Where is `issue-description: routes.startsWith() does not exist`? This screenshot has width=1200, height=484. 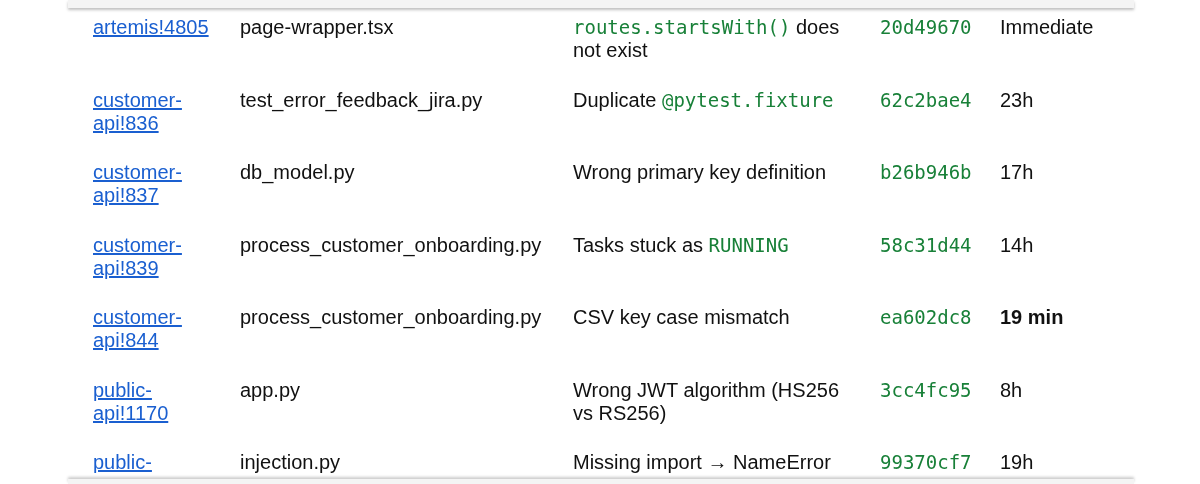
issue-description: routes.startsWith() does not exist is located at coordinates (706, 38).